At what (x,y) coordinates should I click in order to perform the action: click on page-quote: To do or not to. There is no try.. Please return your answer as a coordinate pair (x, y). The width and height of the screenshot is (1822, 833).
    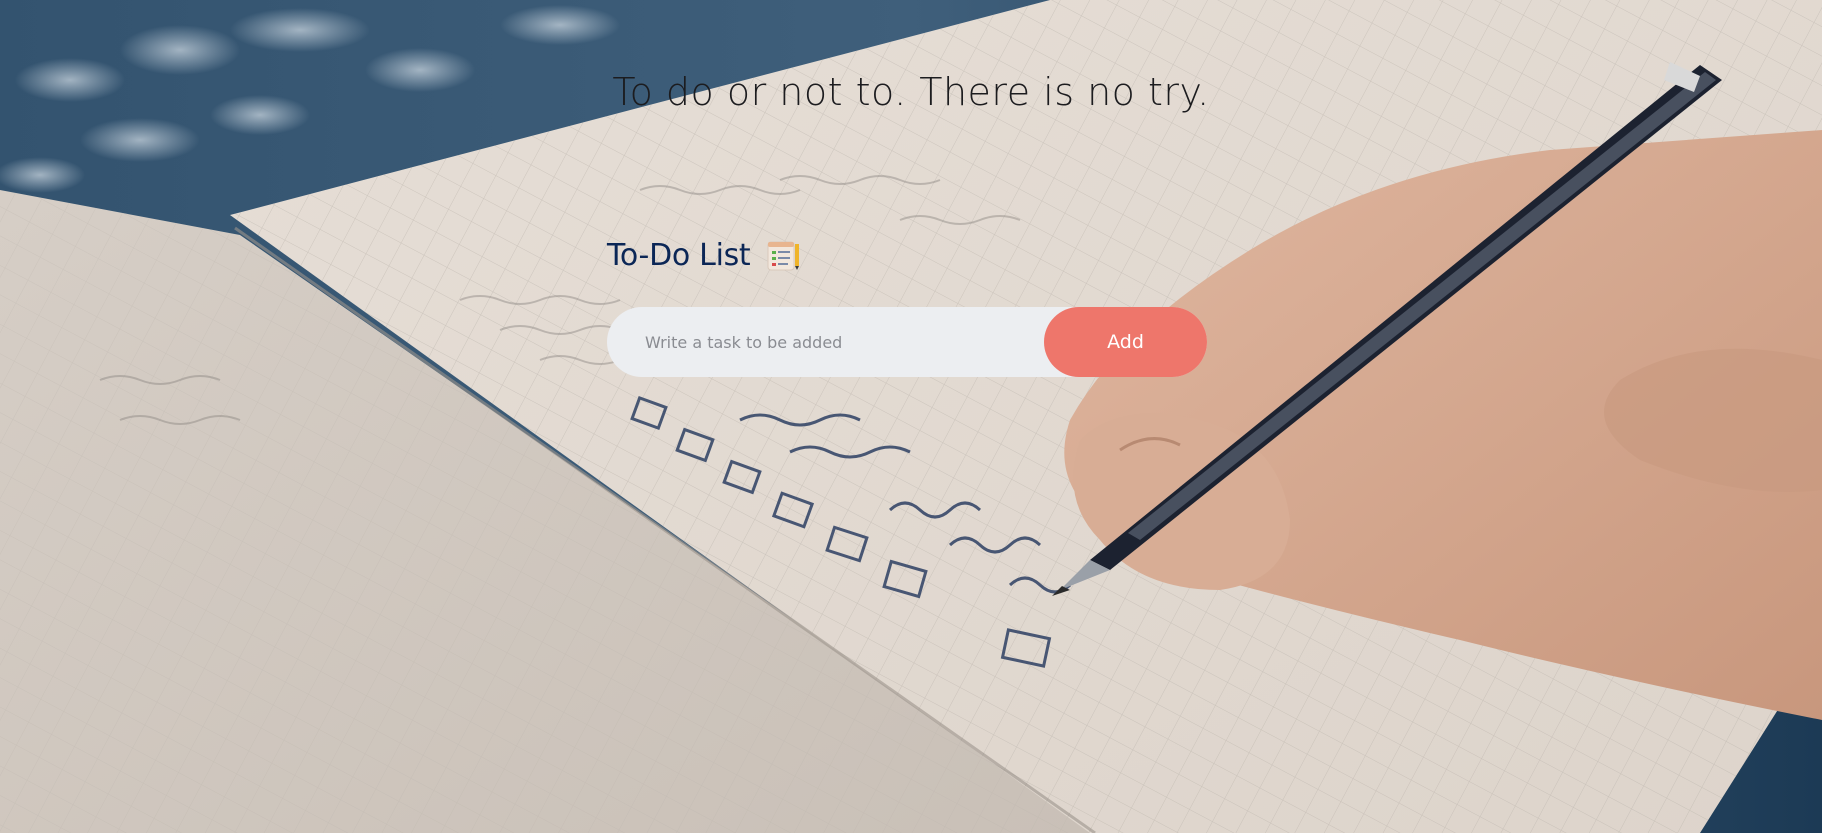
    Looking at the image, I should click on (911, 92).